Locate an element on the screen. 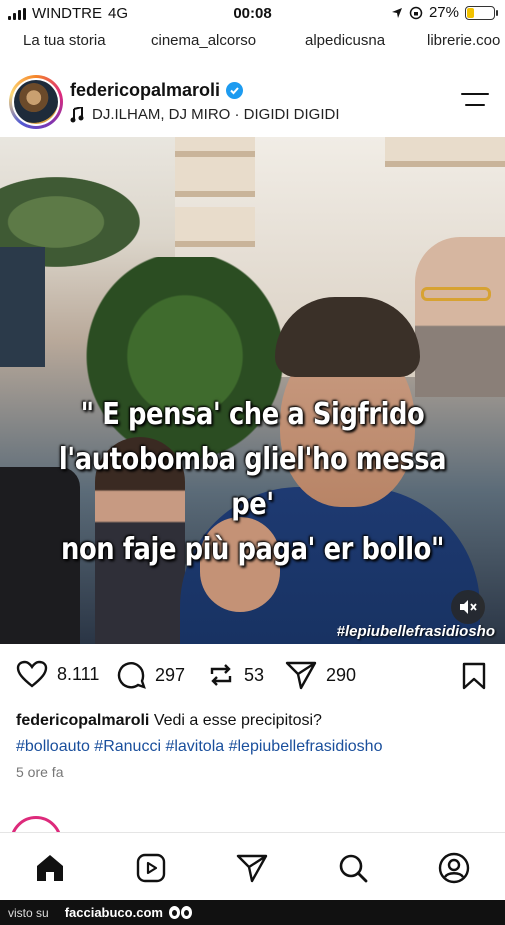  share-button: 290 is located at coordinates (320, 675).